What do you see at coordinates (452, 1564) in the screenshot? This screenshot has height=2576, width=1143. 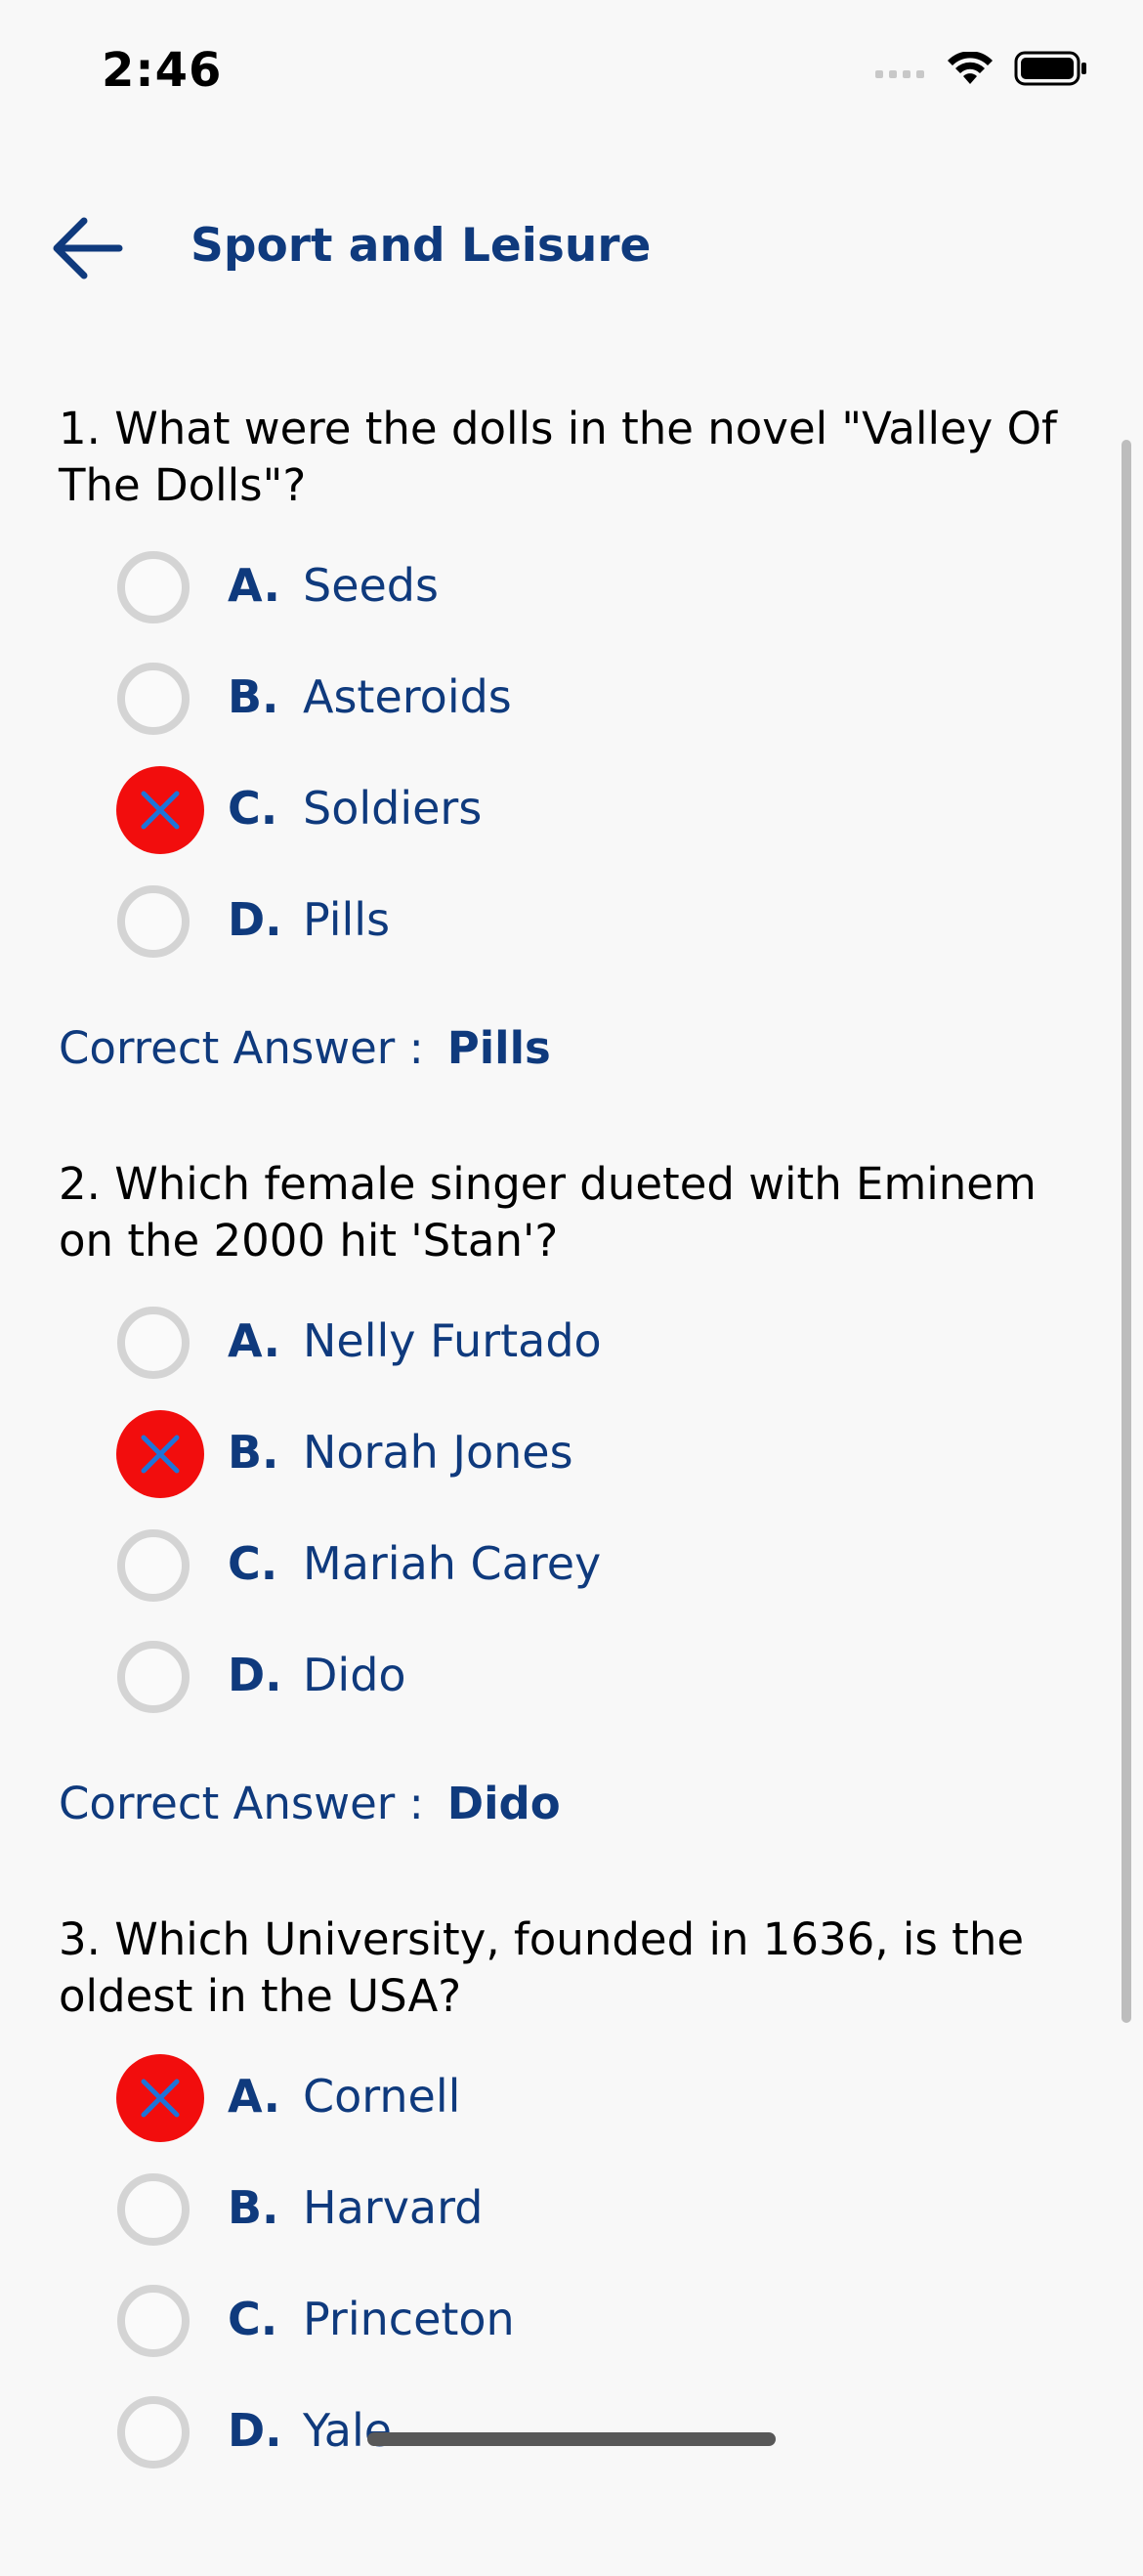 I see `option-text: Mariah Carey` at bounding box center [452, 1564].